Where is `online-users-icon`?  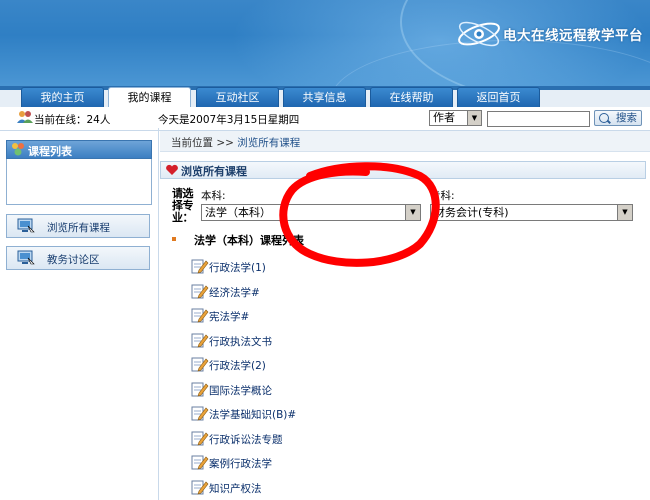
online-users-icon is located at coordinates (25, 117).